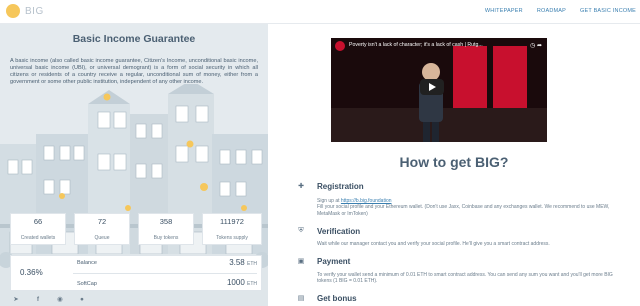  Describe the element at coordinates (504, 11) in the screenshot. I see `nav-link-whitepaper: WHITEPAPER` at that location.